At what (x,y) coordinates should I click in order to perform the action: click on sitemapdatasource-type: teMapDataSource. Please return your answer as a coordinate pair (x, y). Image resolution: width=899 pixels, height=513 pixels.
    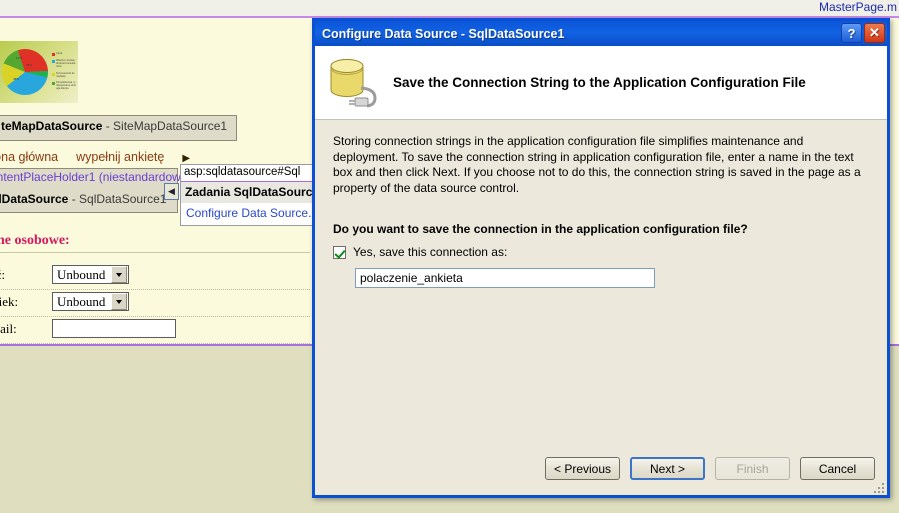
    Looking at the image, I should click on (52, 126).